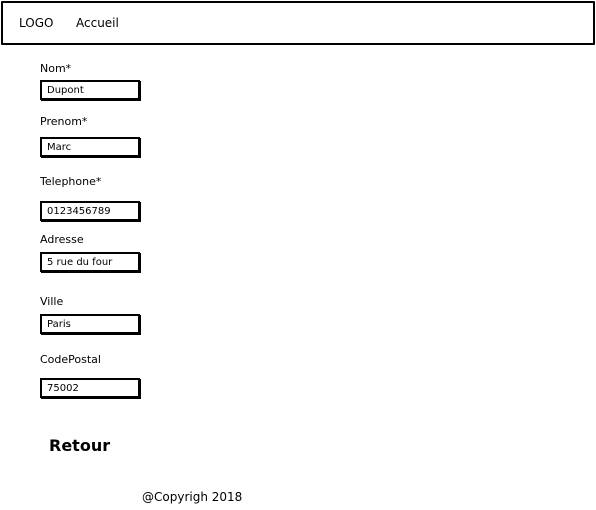 The image size is (596, 510). I want to click on label-prenom: Prenom*, so click(64, 121).